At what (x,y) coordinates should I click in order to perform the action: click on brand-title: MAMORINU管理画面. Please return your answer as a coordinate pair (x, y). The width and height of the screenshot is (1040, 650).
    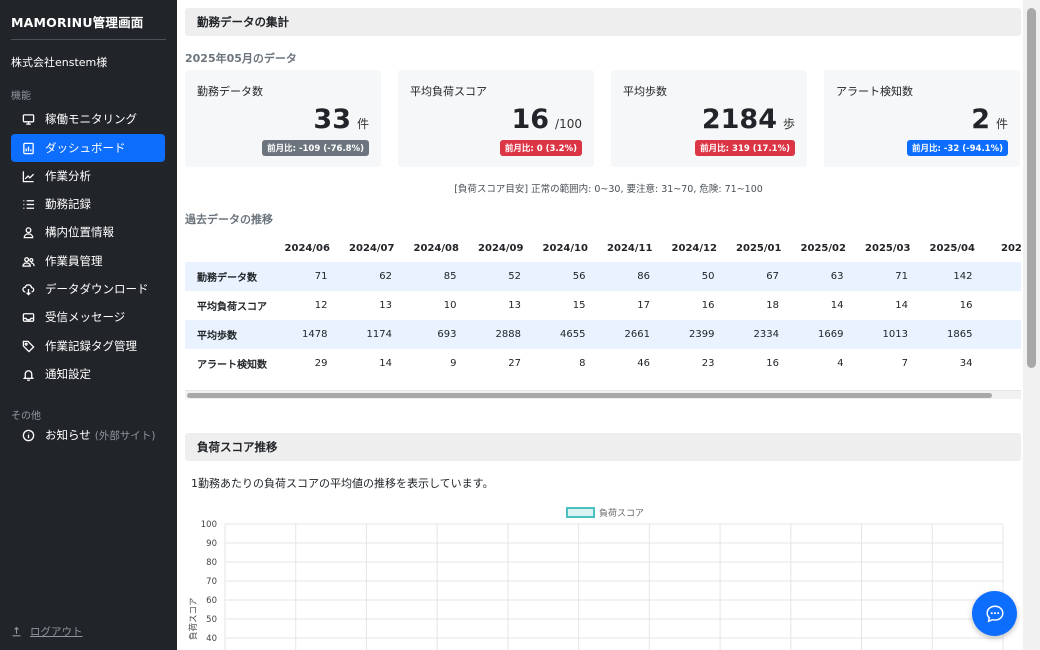
    Looking at the image, I should click on (77, 22).